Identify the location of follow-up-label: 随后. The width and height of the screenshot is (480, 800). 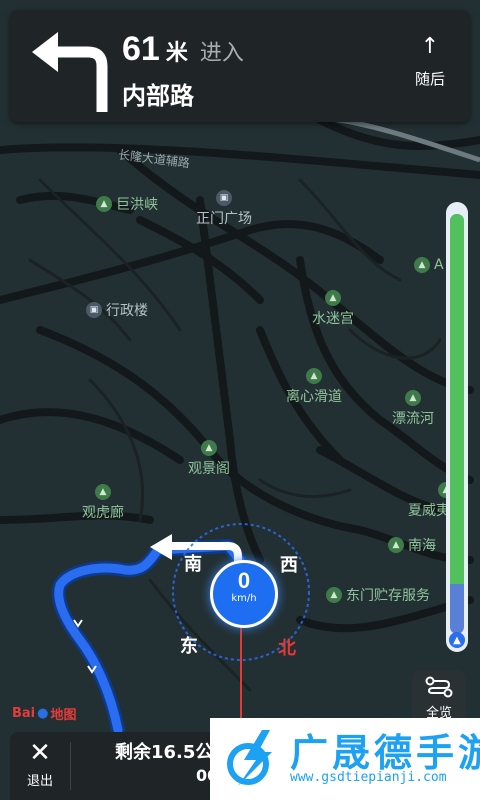
(429, 79).